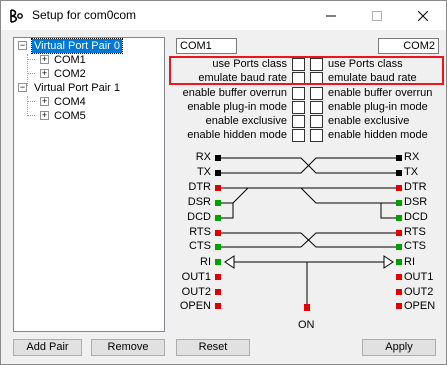 The width and height of the screenshot is (447, 365). What do you see at coordinates (229, 262) in the screenshot?
I see `arrow-left-icon` at bounding box center [229, 262].